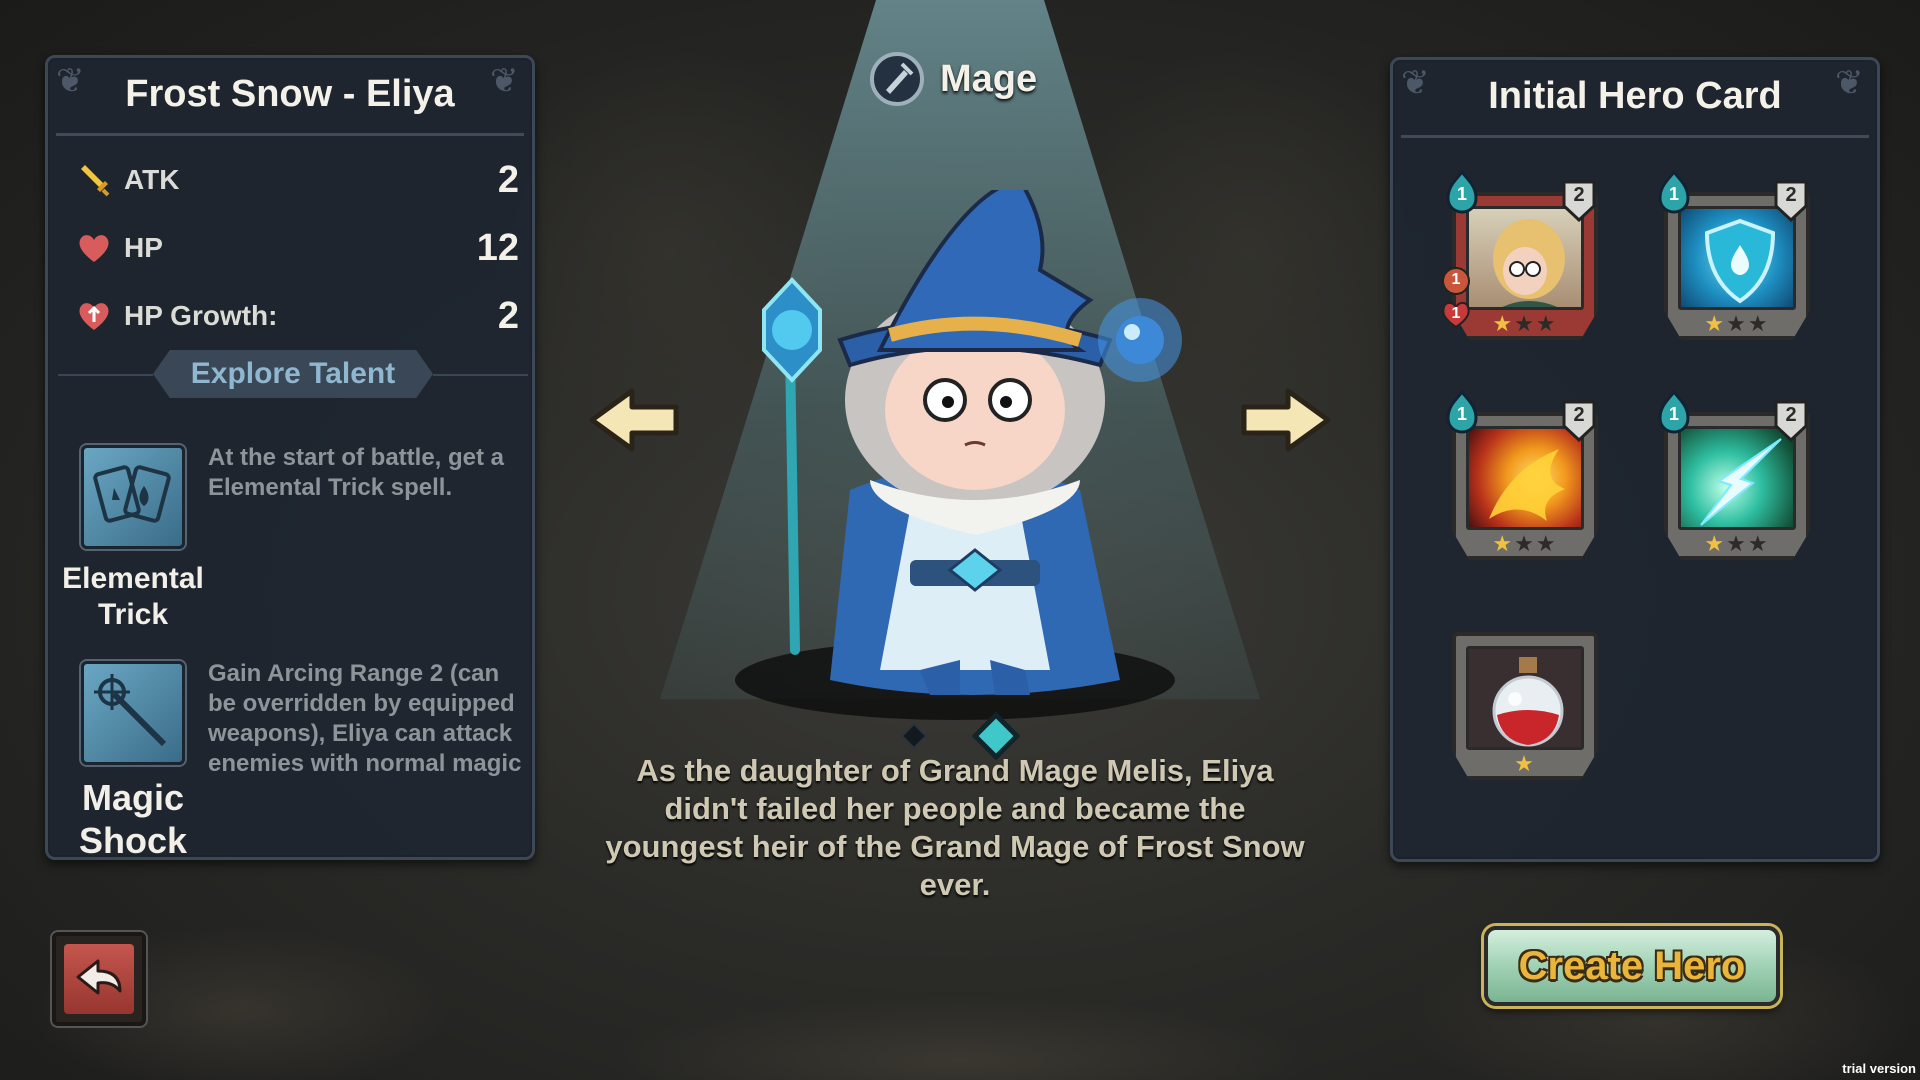  I want to click on class-label: Mage, so click(952, 79).